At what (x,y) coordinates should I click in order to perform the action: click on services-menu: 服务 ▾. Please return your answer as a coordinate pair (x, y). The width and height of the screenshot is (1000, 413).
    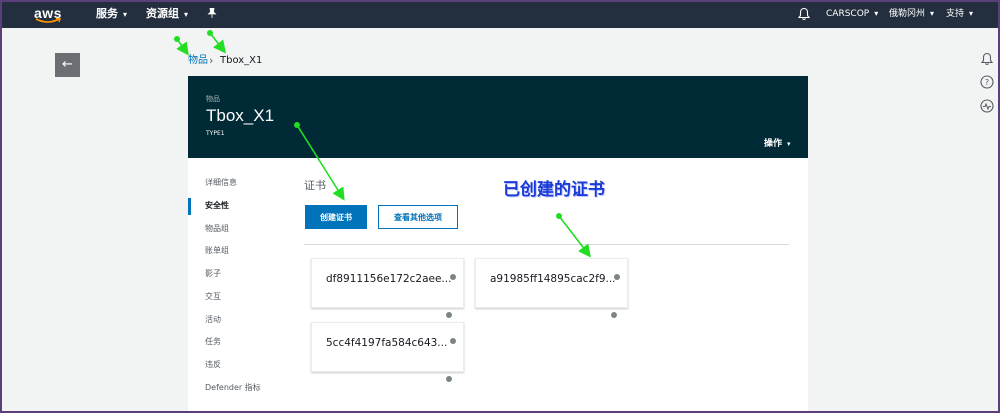
    Looking at the image, I should click on (111, 14).